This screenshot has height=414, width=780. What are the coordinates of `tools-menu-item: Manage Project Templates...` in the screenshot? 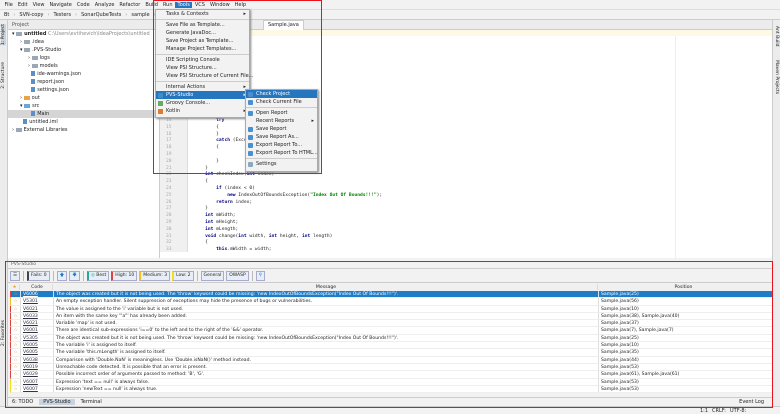 It's located at (202, 49).